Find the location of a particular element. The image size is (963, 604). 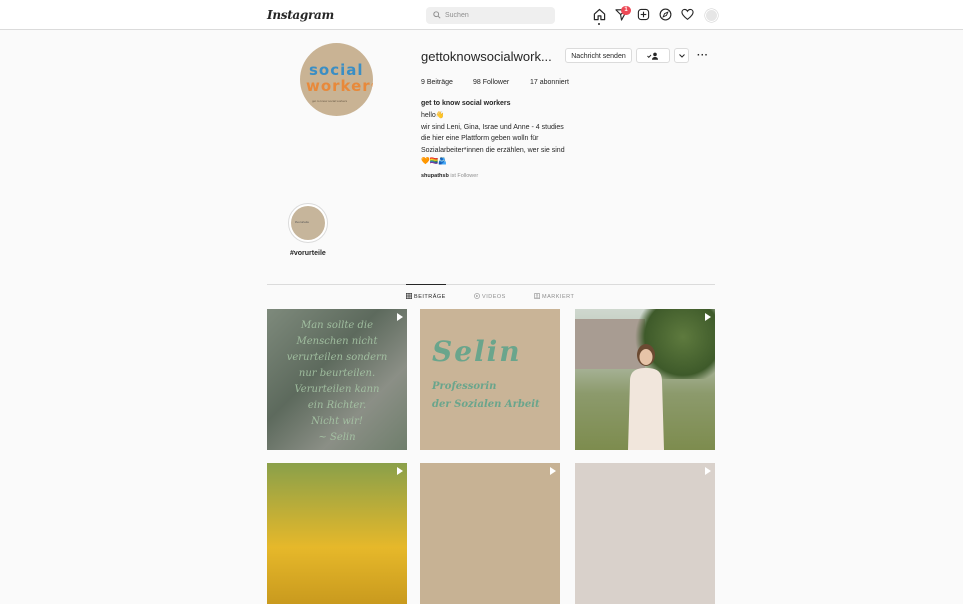

post-quote-line: Nicht wir! is located at coordinates (337, 421).